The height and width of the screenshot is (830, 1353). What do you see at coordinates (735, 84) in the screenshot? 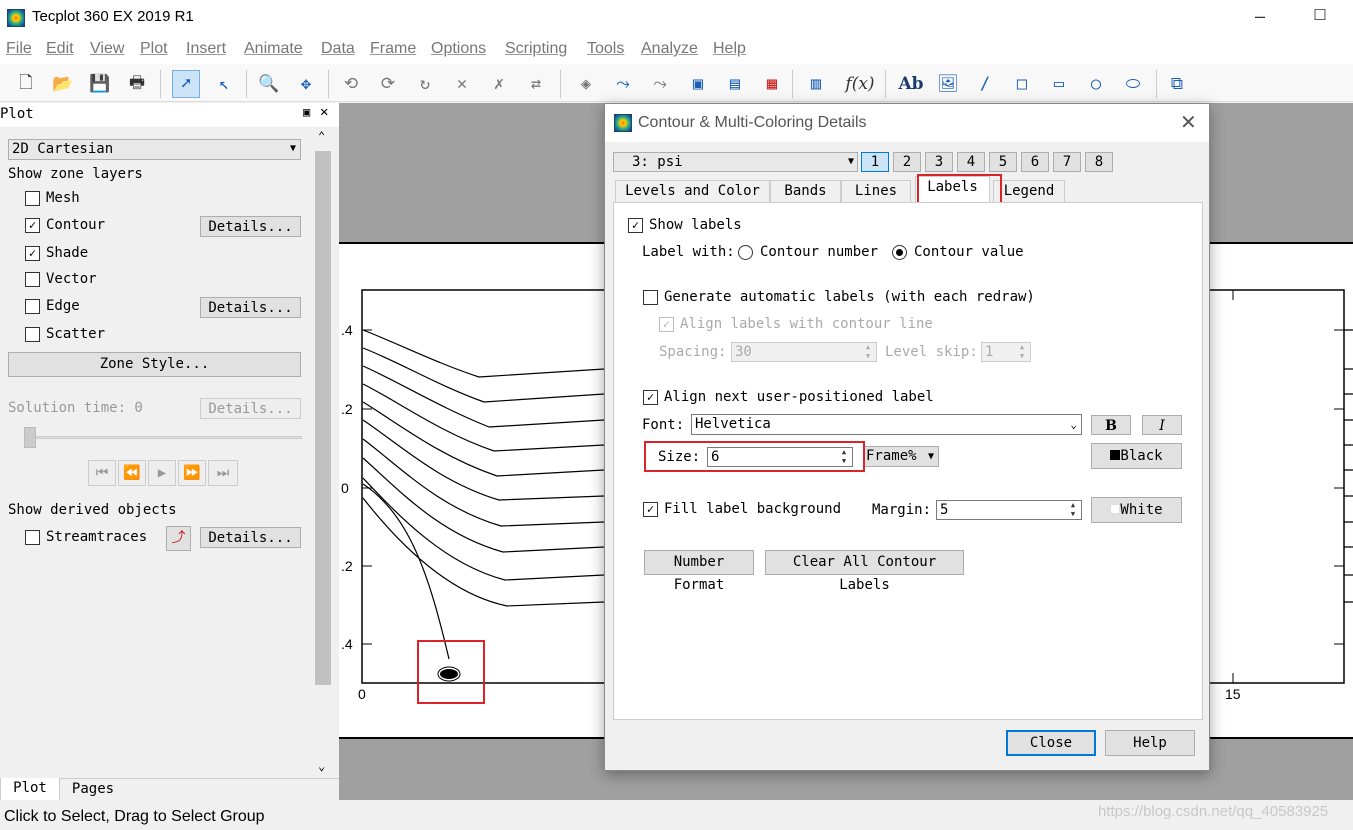
I see `zone-remove-icon: ▤` at bounding box center [735, 84].